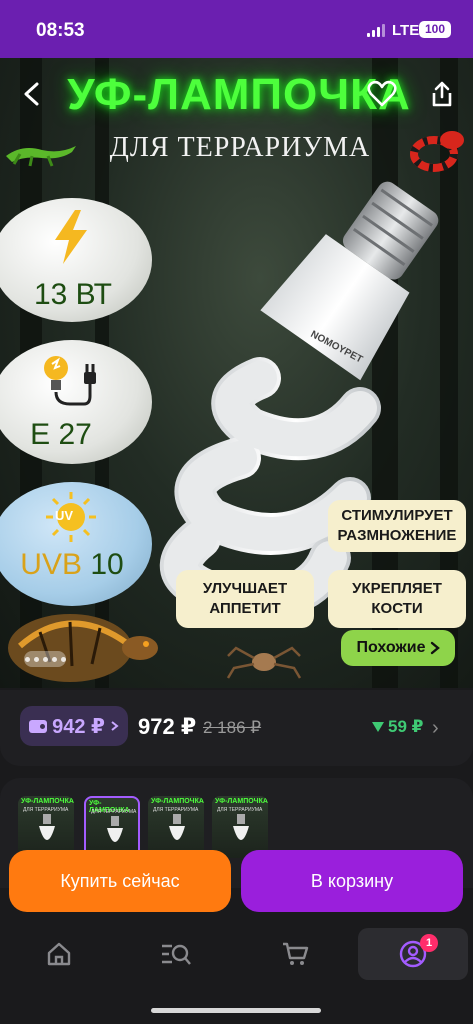 The height and width of the screenshot is (1024, 473). Describe the element at coordinates (245, 599) in the screenshot. I see `benefit-appetite: УЛУЧШАЕТ АППЕТИТ` at that location.